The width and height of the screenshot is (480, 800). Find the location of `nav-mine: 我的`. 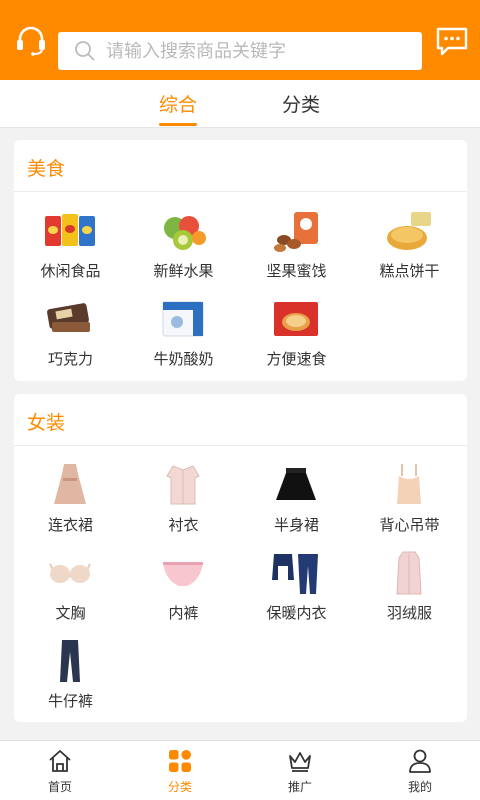

nav-mine: 我的 is located at coordinates (420, 770).